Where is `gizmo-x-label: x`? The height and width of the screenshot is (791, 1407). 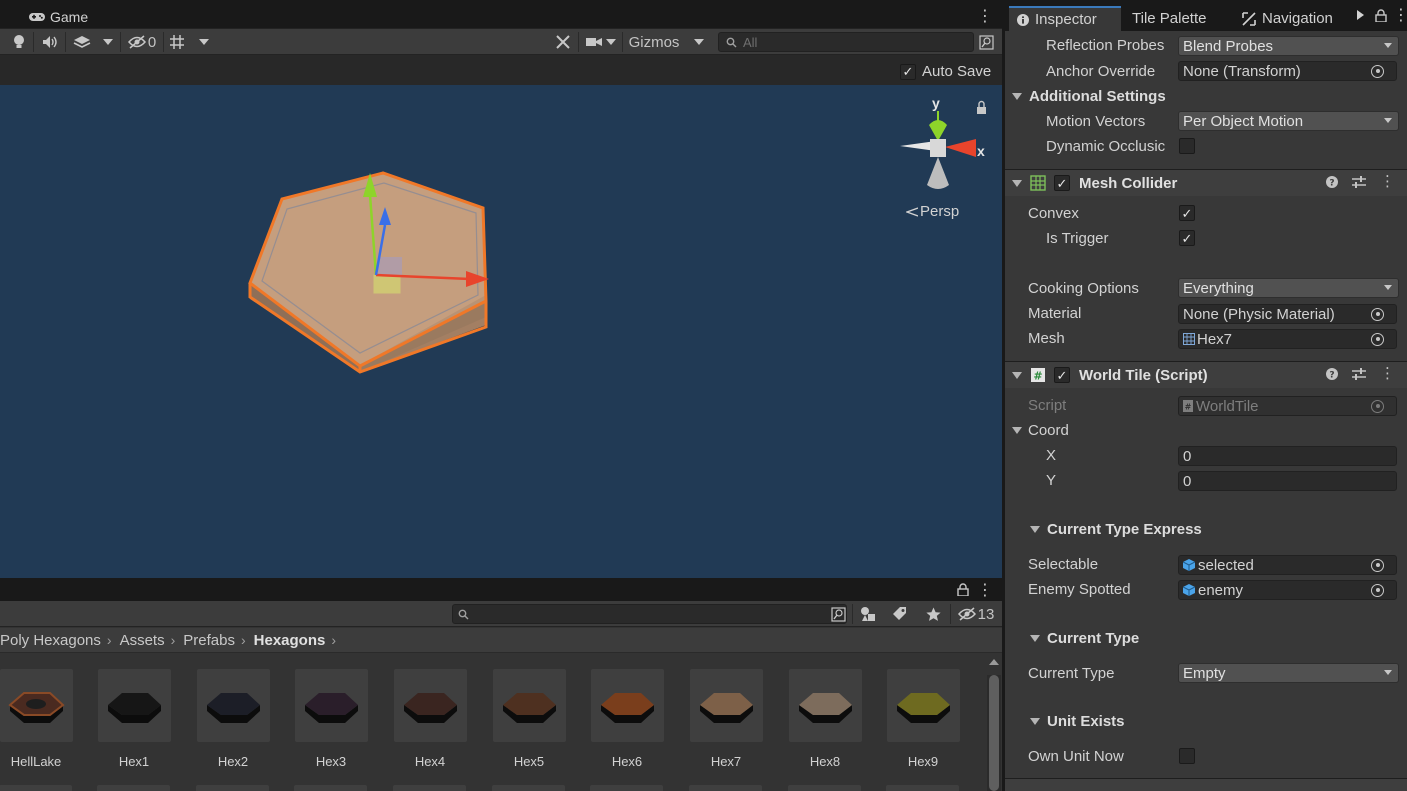 gizmo-x-label: x is located at coordinates (981, 151).